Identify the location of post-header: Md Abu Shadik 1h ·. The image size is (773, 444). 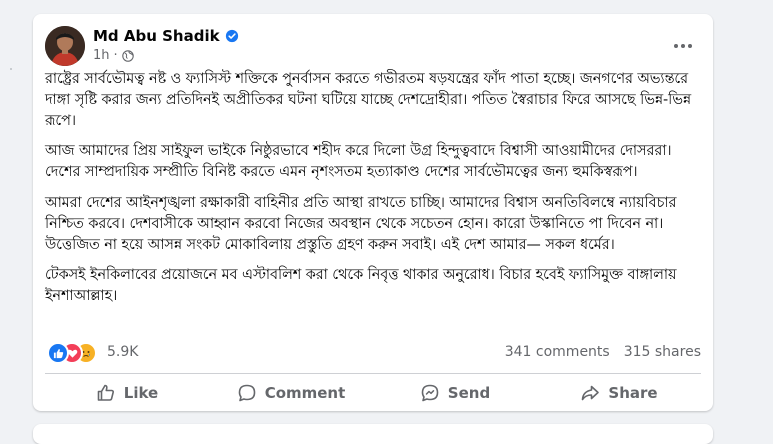
(373, 46).